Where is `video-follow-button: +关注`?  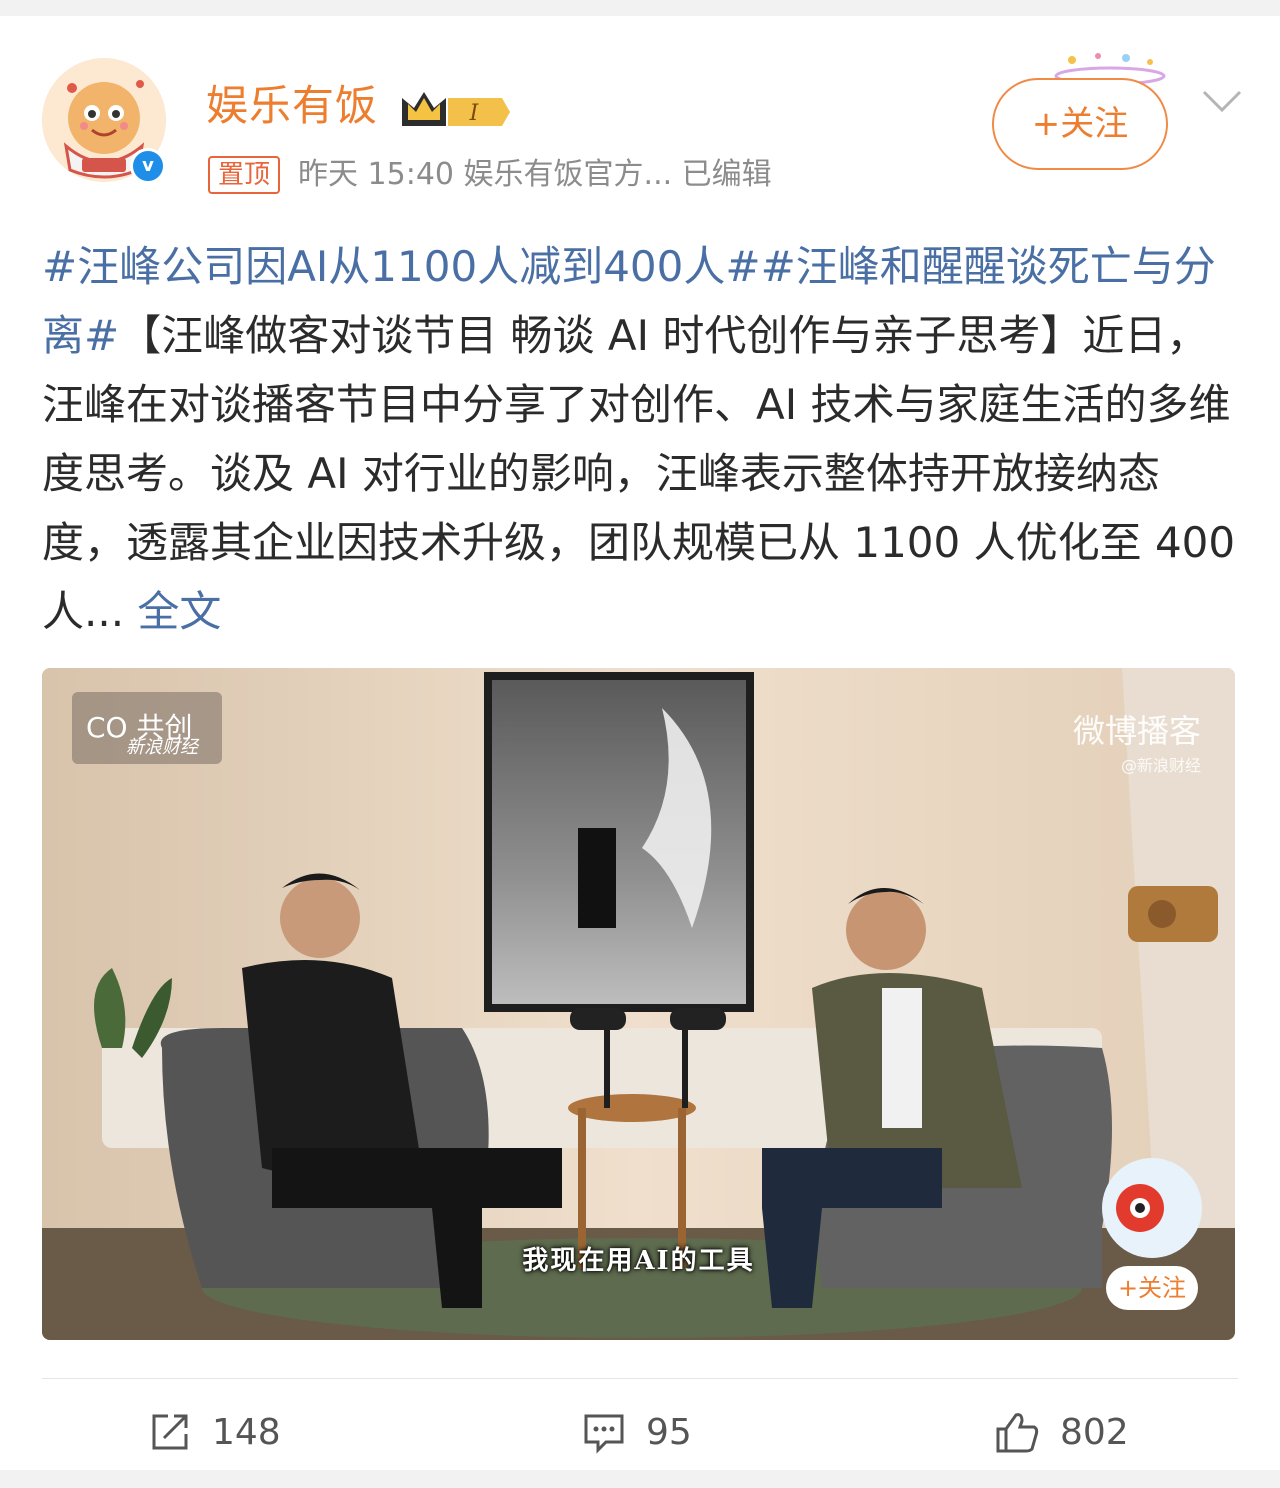 video-follow-button: +关注 is located at coordinates (1152, 1288).